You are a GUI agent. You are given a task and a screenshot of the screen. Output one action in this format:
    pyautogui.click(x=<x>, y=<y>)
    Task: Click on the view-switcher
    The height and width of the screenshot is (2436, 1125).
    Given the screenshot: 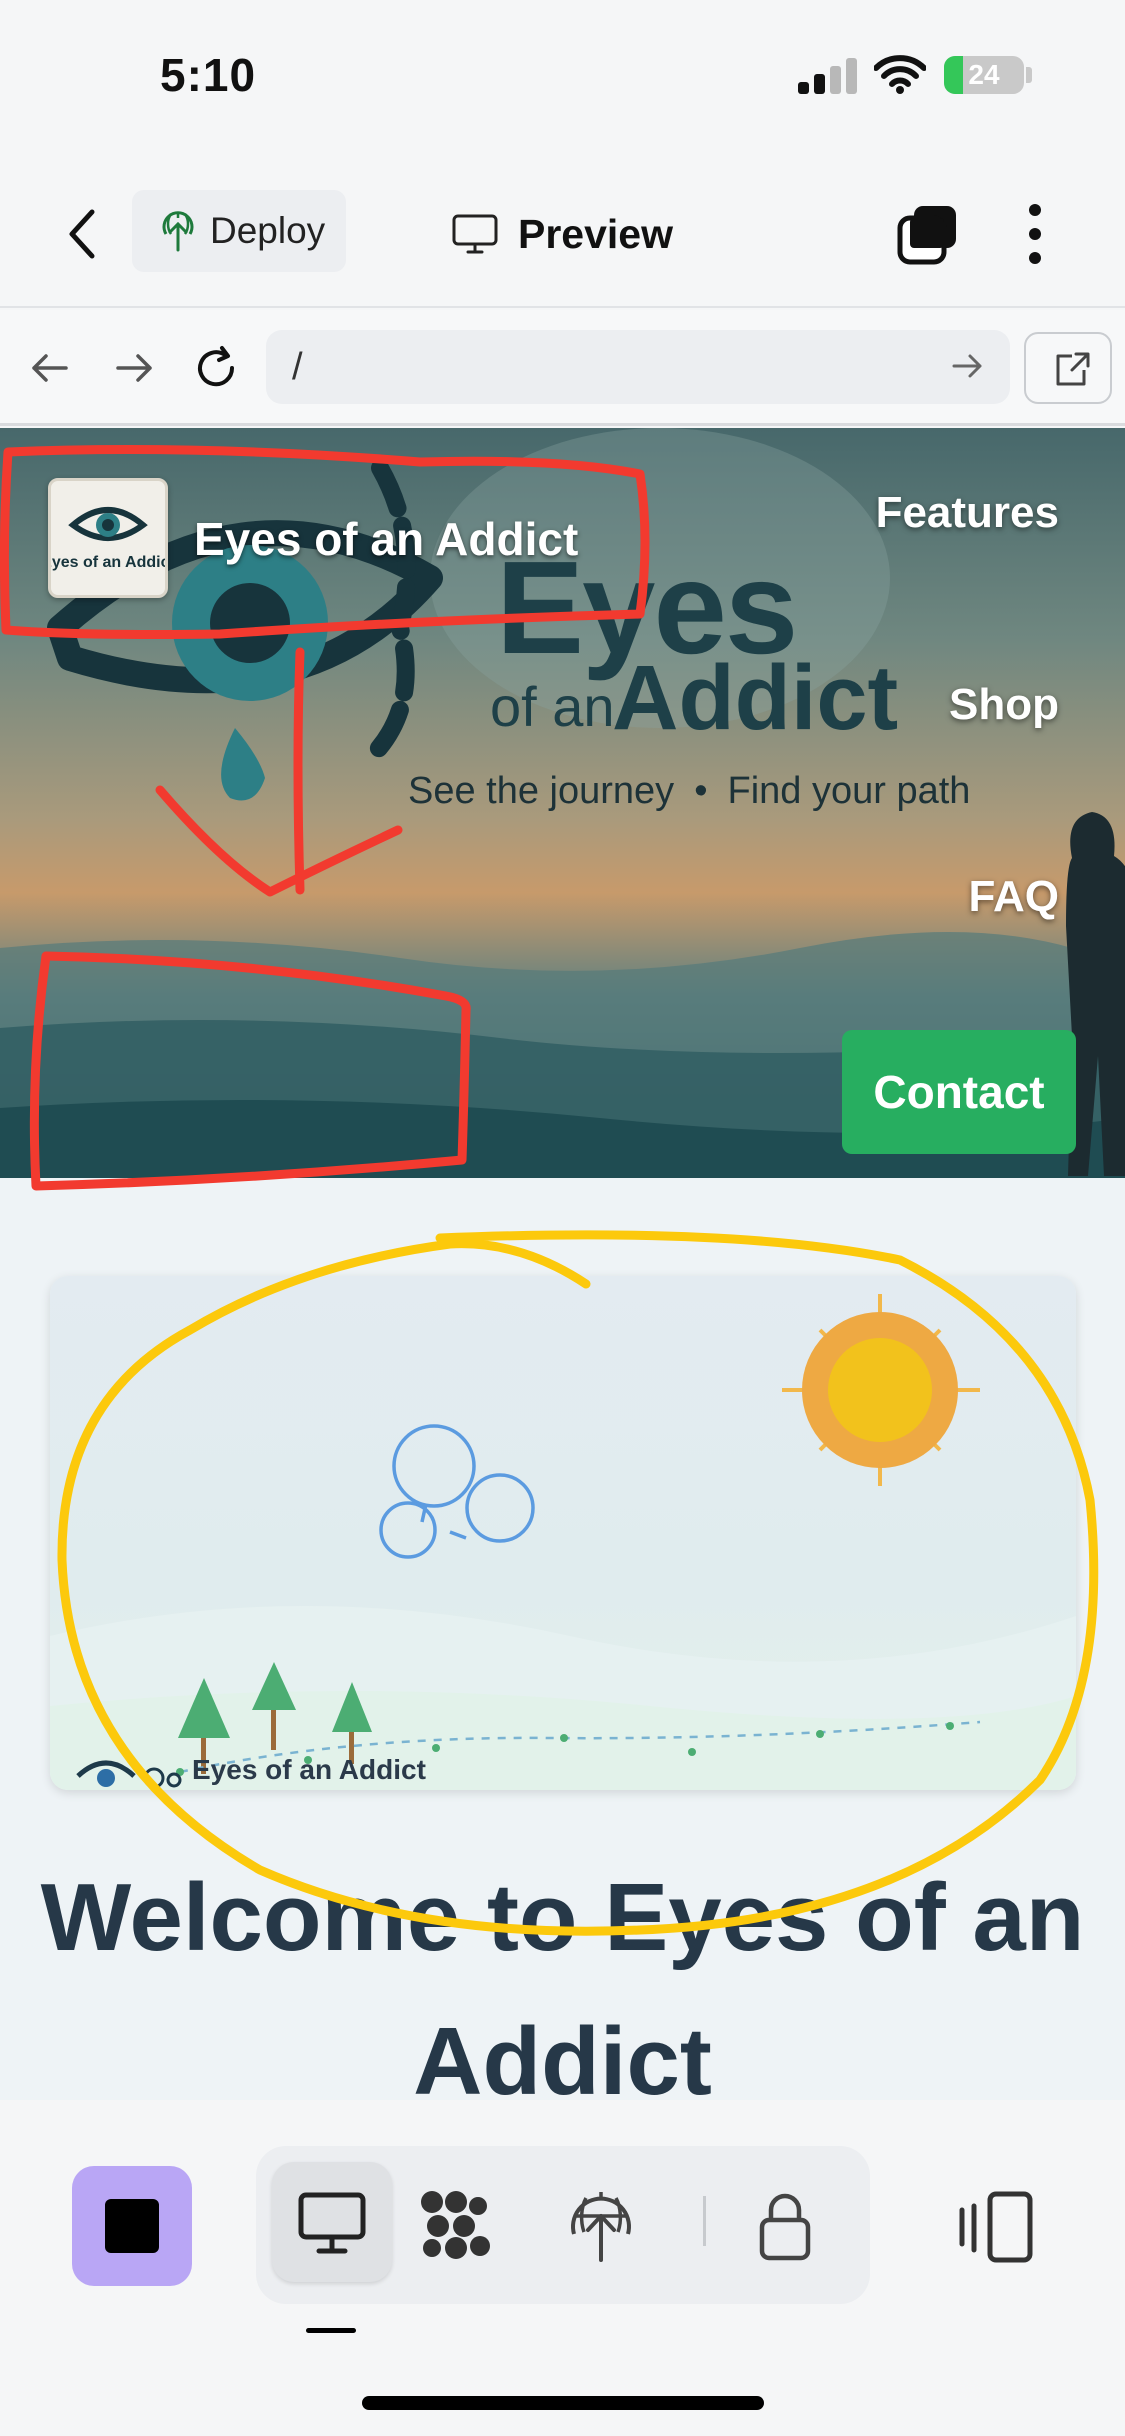 What is the action you would take?
    pyautogui.click(x=563, y=2225)
    